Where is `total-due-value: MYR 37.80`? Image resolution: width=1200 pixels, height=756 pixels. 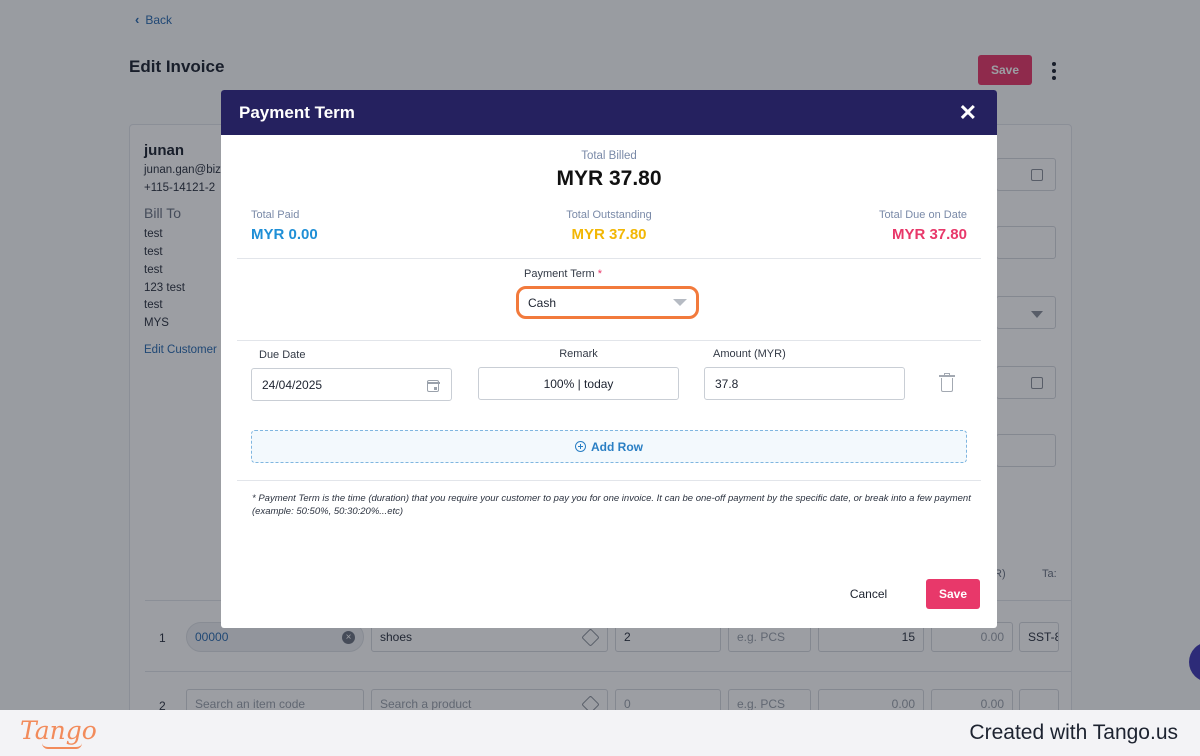
total-due-value: MYR 37.80 is located at coordinates (929, 234).